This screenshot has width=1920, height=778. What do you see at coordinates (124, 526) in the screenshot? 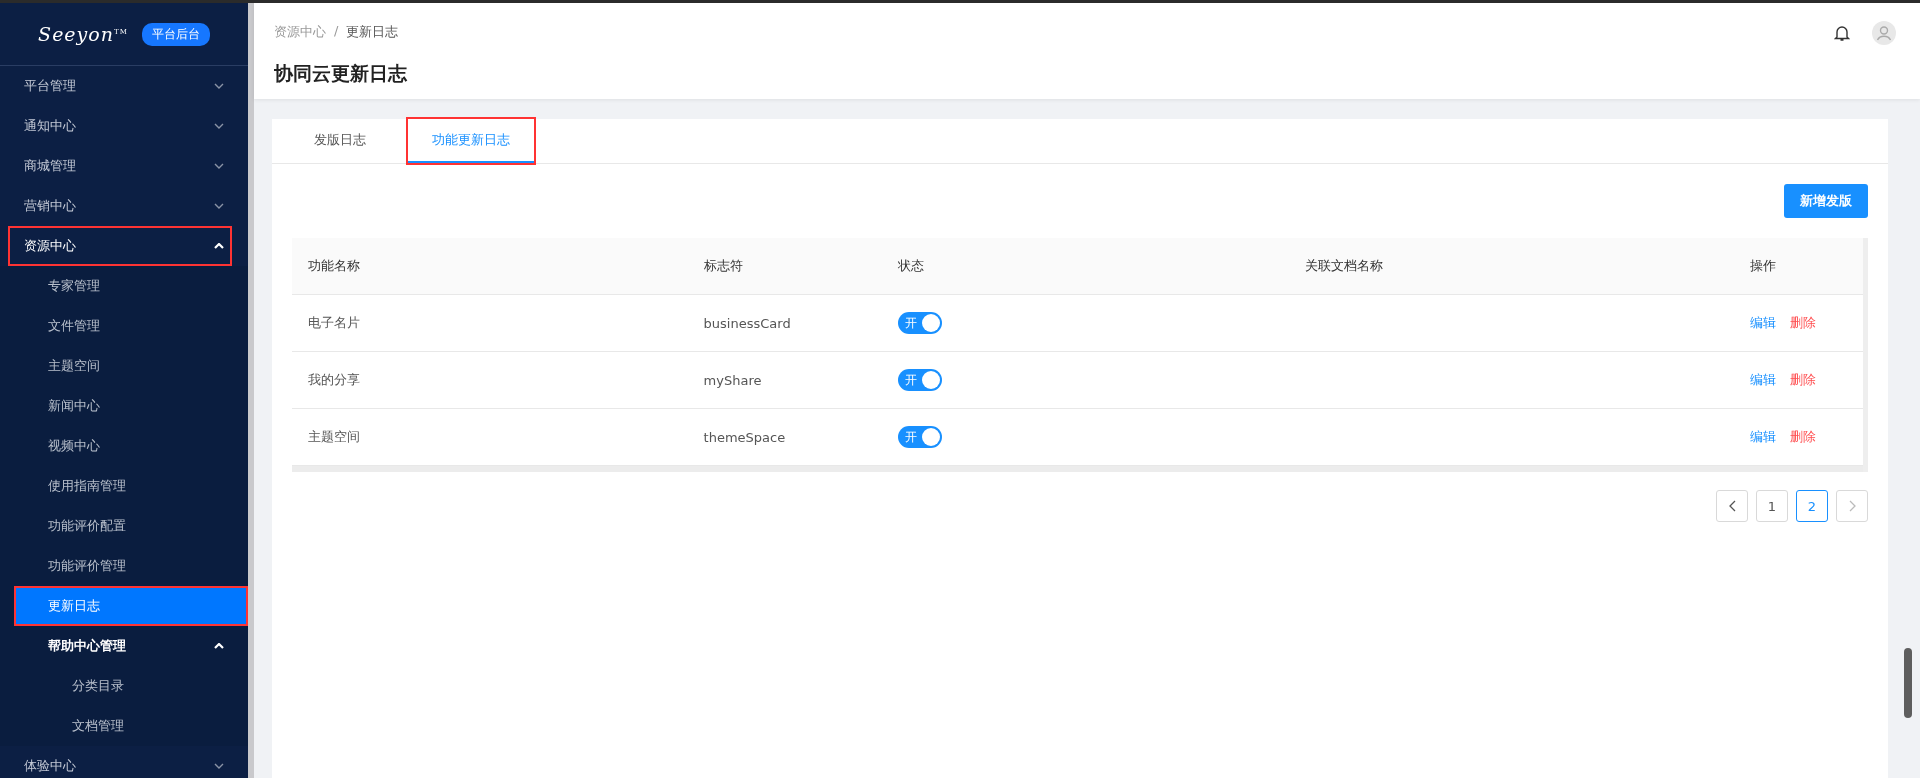
I see `sidebar-menu-item: 功能评价配置` at bounding box center [124, 526].